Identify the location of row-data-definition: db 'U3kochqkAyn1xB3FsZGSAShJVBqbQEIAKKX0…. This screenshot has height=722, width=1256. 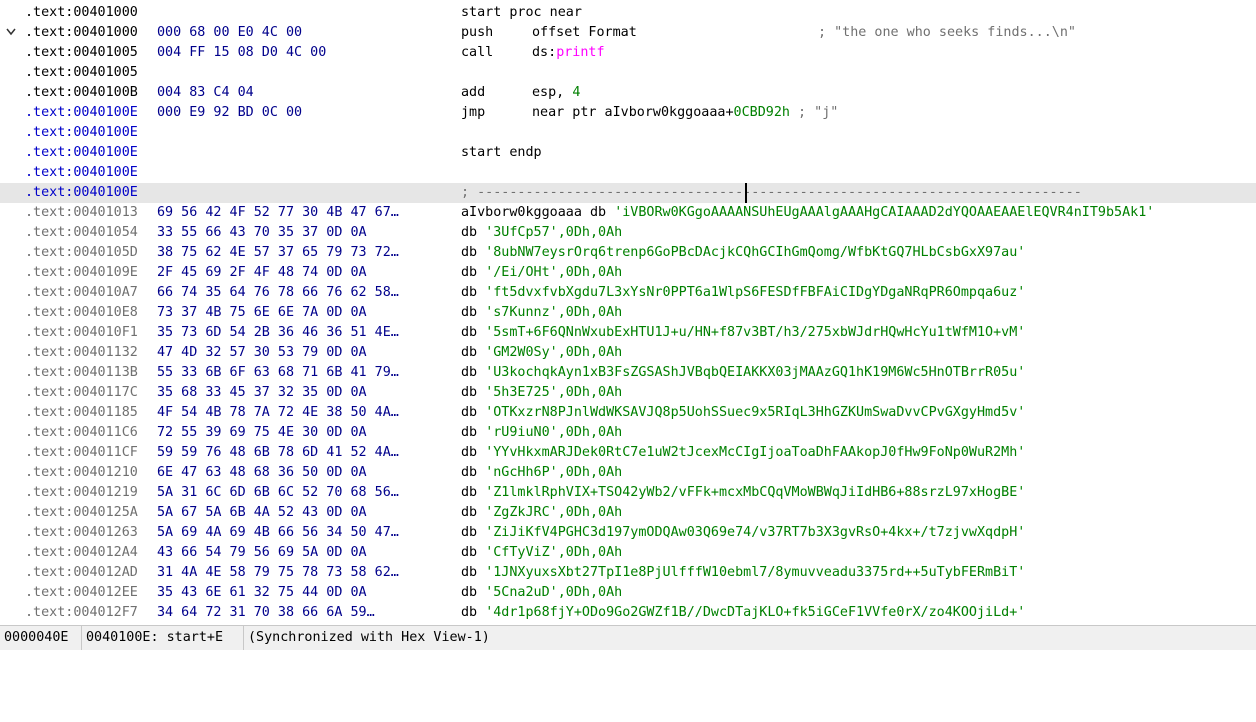
(743, 373).